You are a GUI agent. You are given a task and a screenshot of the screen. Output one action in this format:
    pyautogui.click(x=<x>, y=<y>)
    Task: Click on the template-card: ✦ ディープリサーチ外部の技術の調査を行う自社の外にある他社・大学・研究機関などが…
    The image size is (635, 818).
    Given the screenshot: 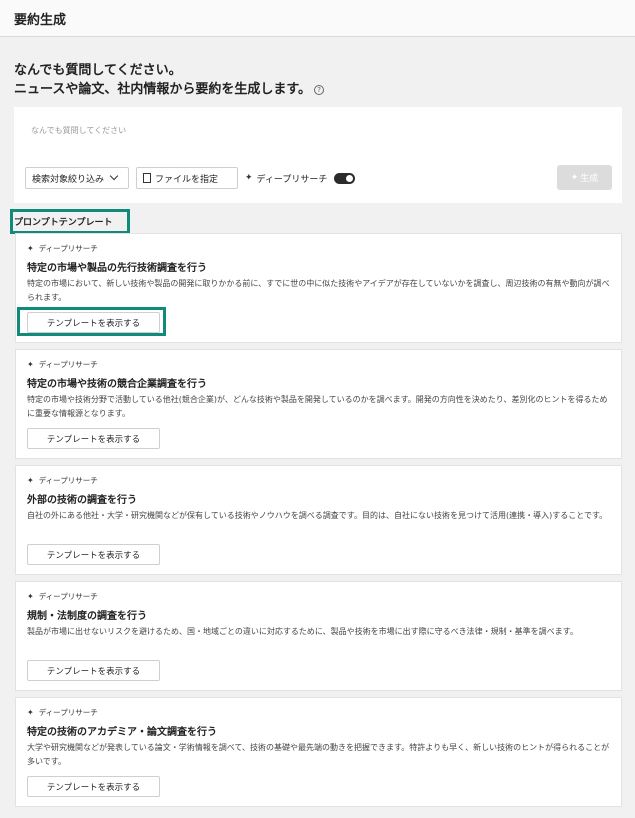 What is the action you would take?
    pyautogui.click(x=318, y=520)
    